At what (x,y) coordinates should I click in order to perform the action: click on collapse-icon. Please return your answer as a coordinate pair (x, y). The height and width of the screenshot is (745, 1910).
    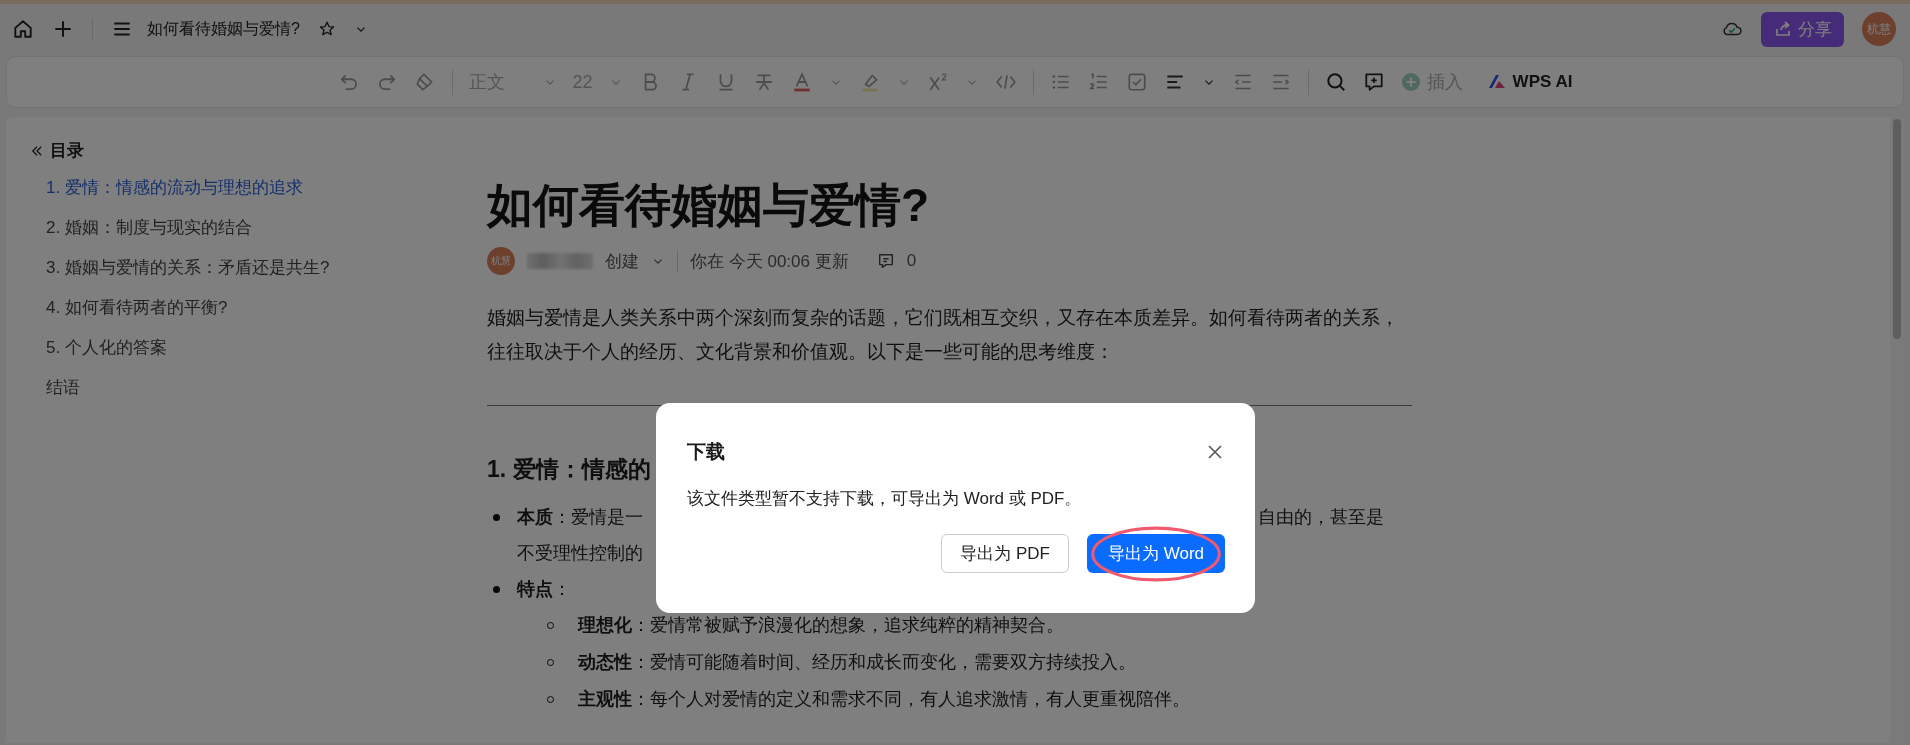
    Looking at the image, I should click on (37, 150).